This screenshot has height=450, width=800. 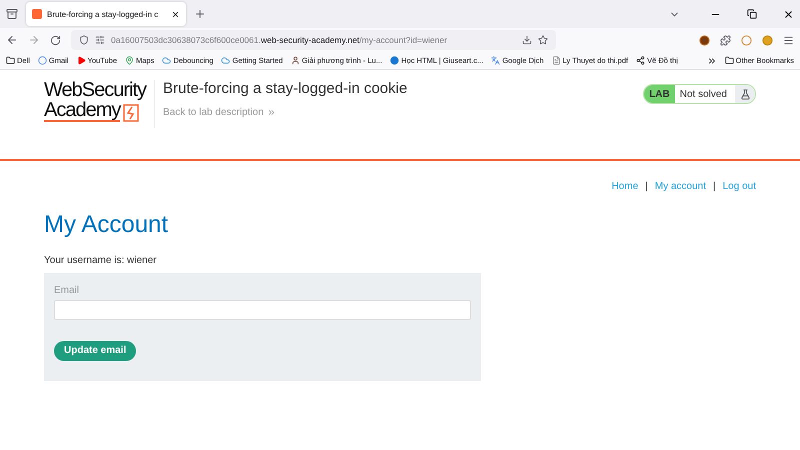 I want to click on logo-text: WebSecurity, so click(x=95, y=90).